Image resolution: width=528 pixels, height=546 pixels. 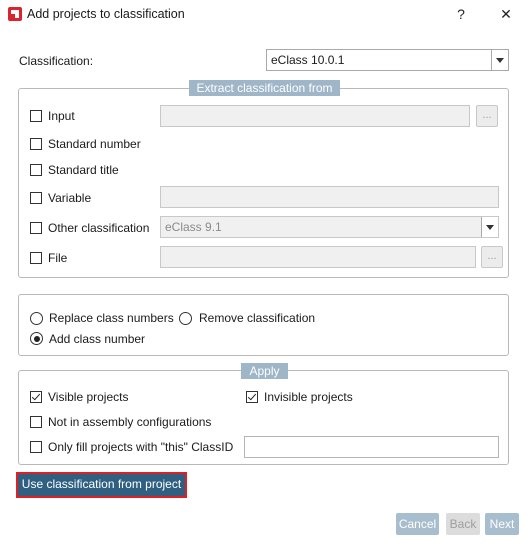 I want to click on class-id-input, so click(x=371, y=447).